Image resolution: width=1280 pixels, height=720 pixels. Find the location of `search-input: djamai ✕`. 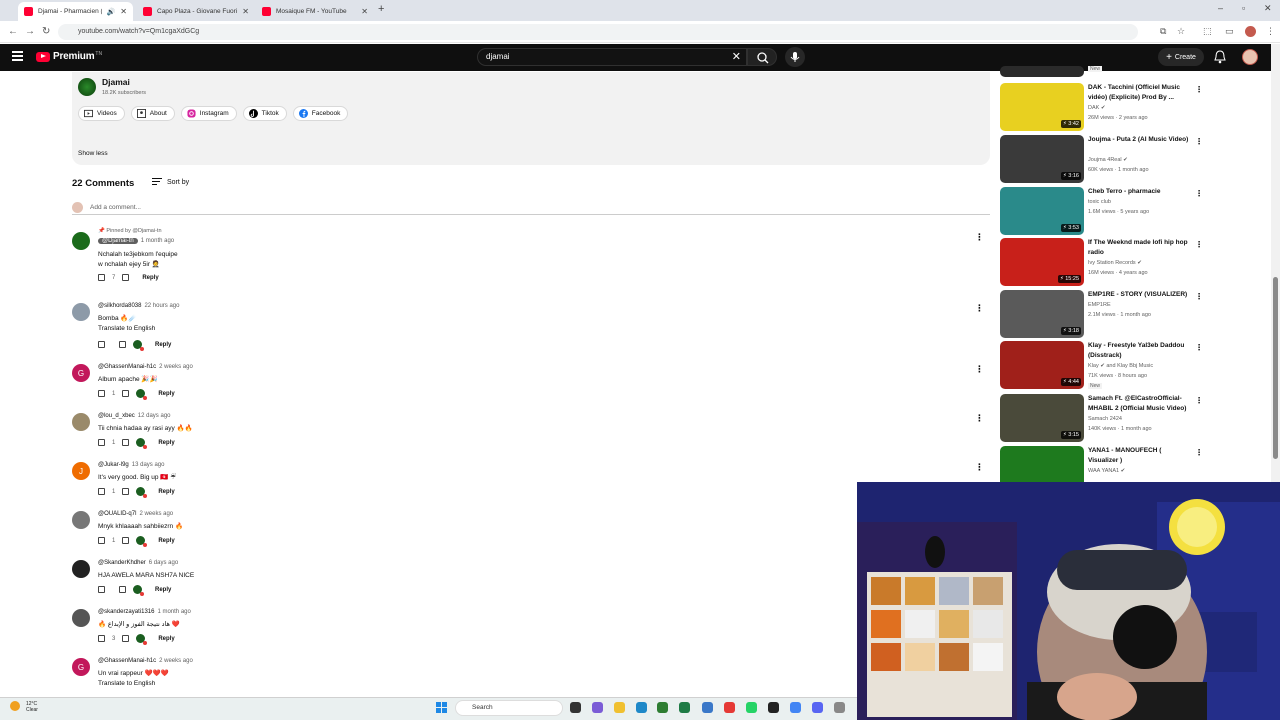

search-input: djamai ✕ is located at coordinates (612, 57).